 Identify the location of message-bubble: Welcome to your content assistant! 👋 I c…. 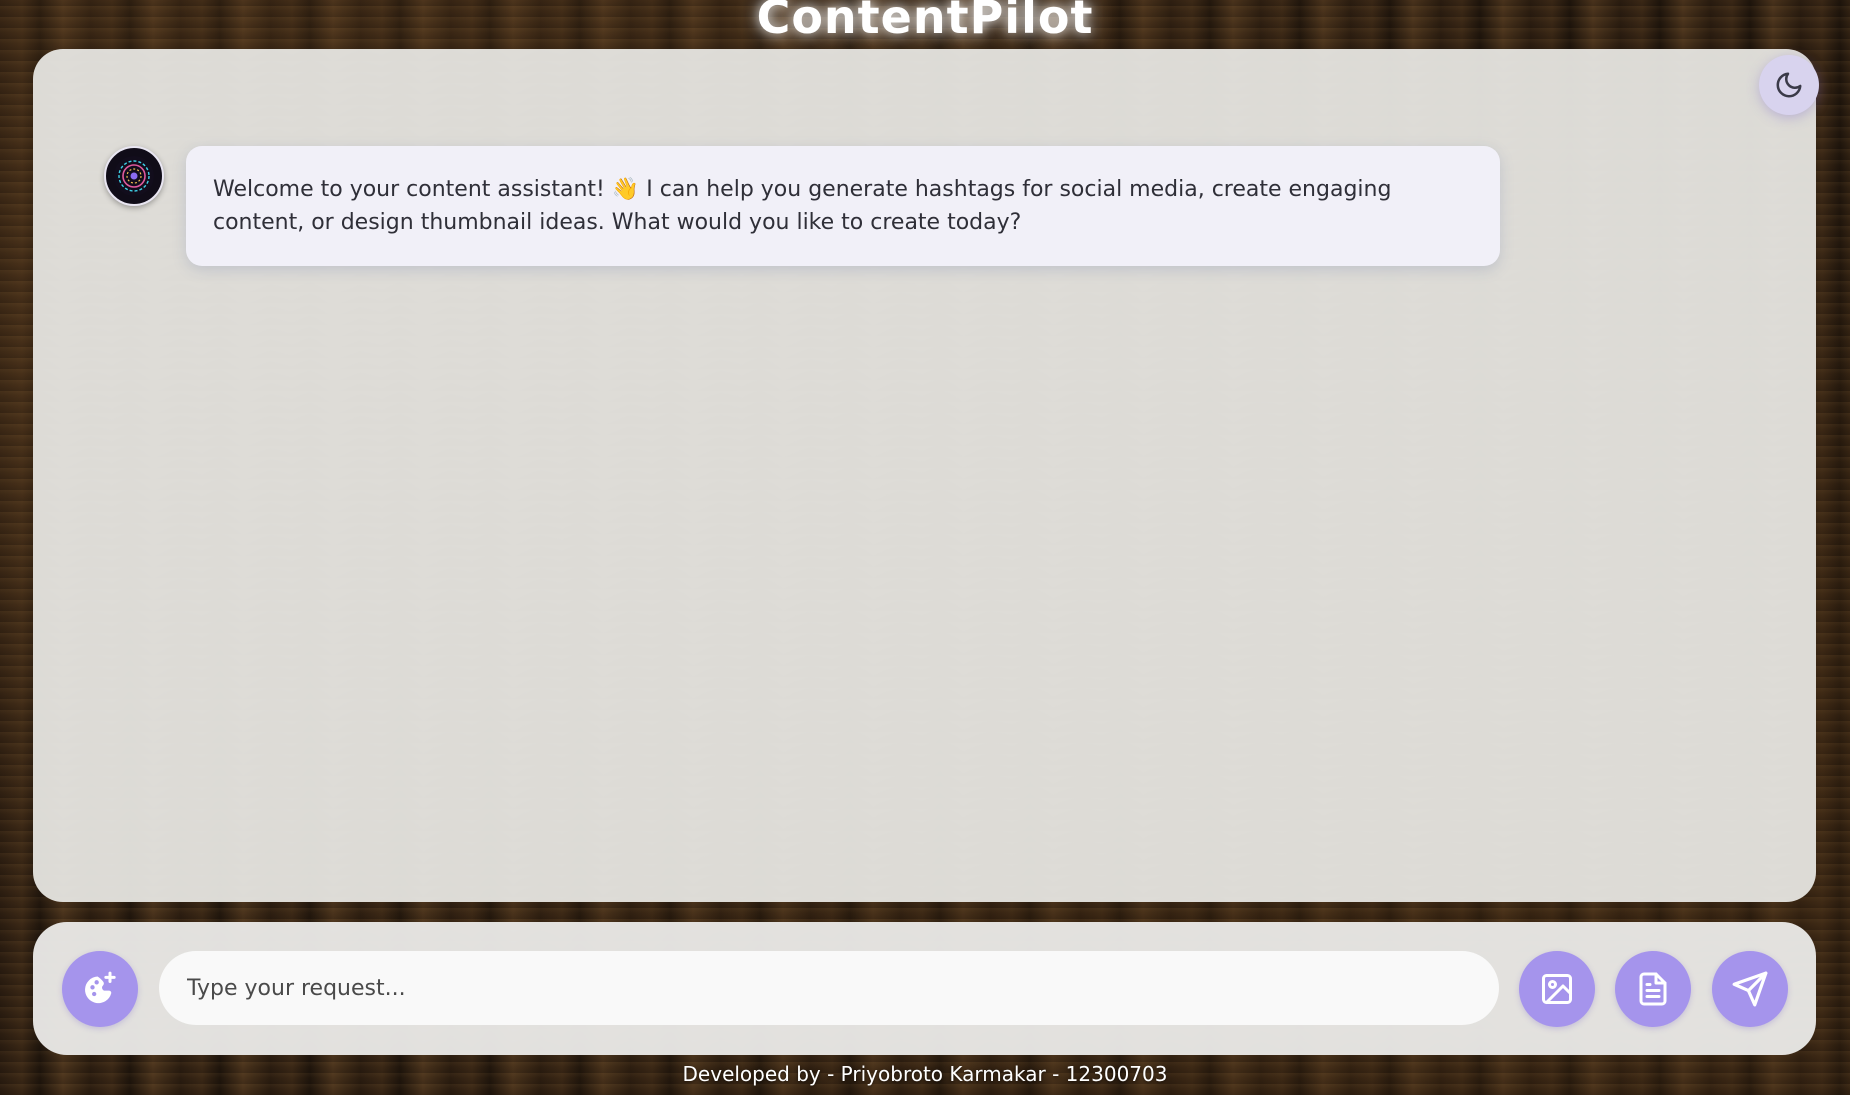
(843, 206).